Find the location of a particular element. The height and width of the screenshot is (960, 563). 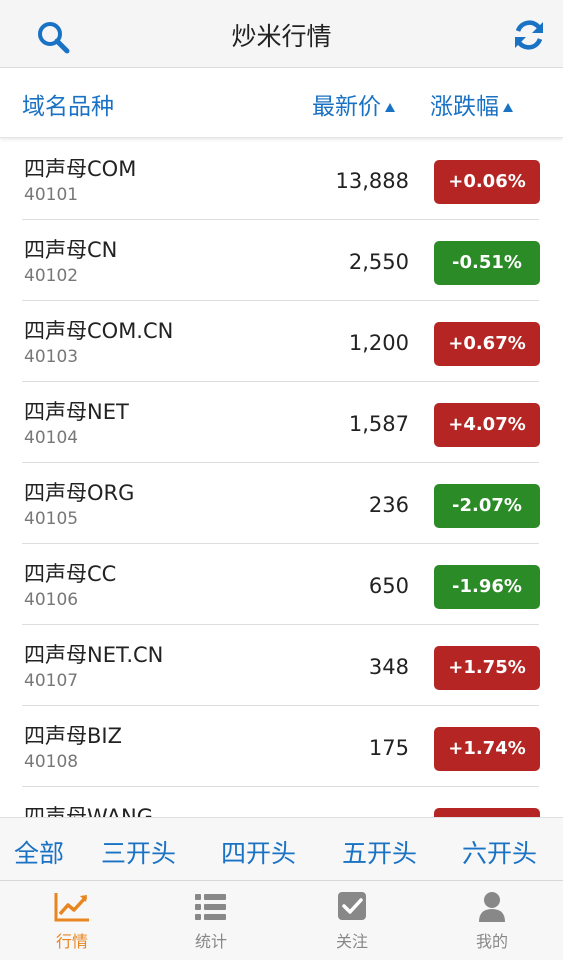

latest-price: 236 is located at coordinates (388, 505).